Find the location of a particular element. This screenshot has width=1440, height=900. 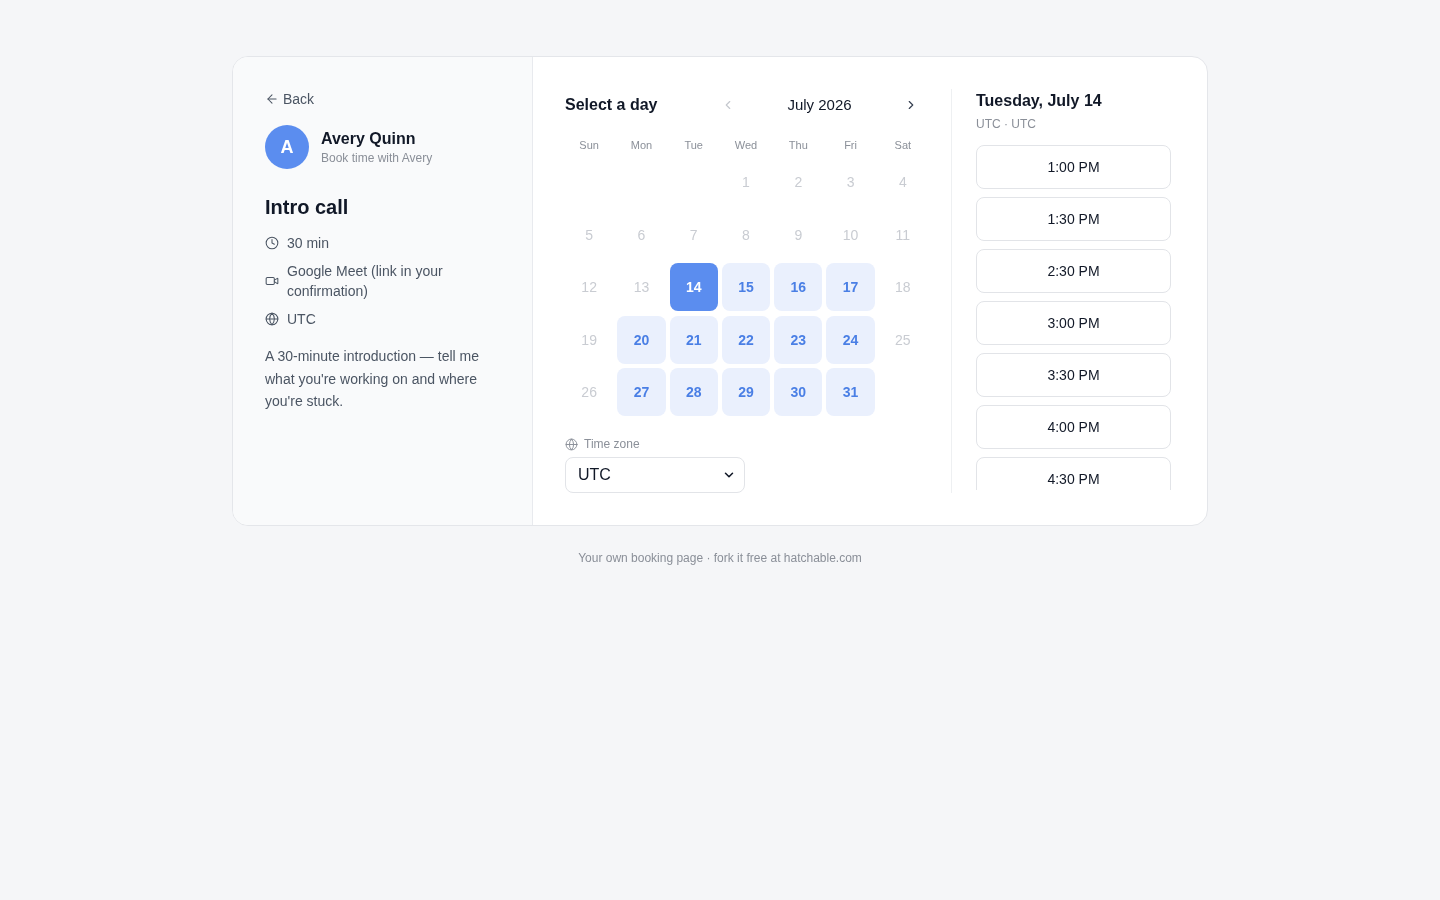

time-slot-button: 1:30 PM is located at coordinates (1073, 219).